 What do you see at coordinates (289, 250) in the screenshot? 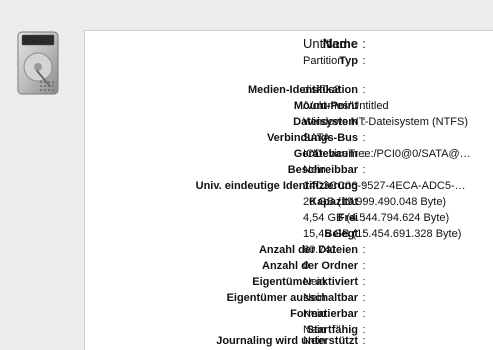
I see `info-row: Anzahl der Dateien : 60.741` at bounding box center [289, 250].